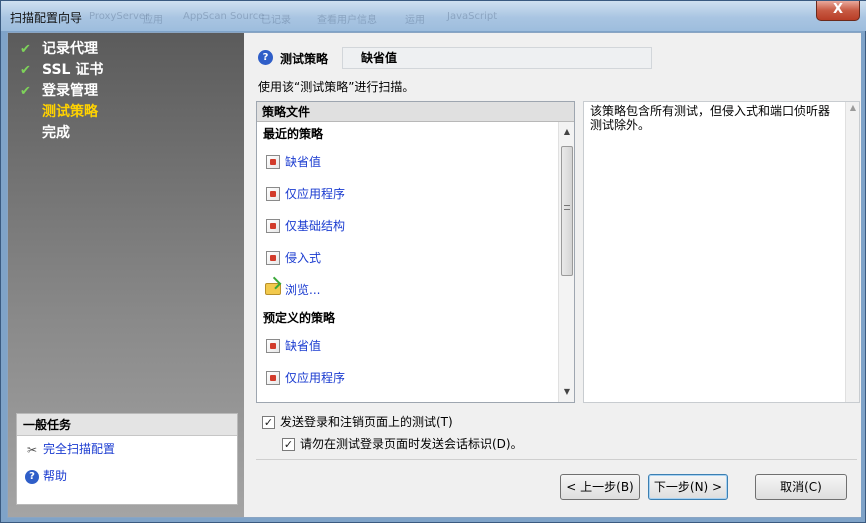 This screenshot has height=523, width=866. What do you see at coordinates (70, 49) in the screenshot?
I see `step-label: 记录代理` at bounding box center [70, 49].